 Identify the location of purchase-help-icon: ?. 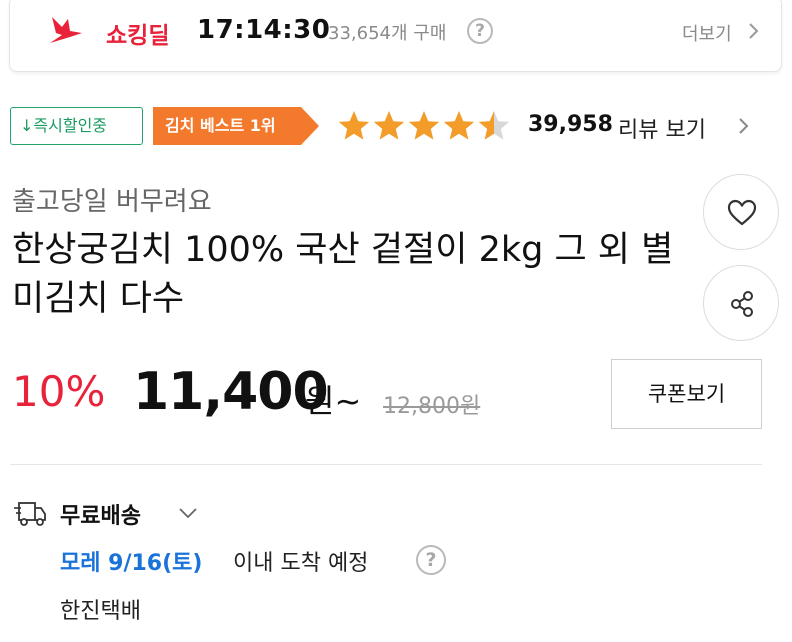
(480, 31).